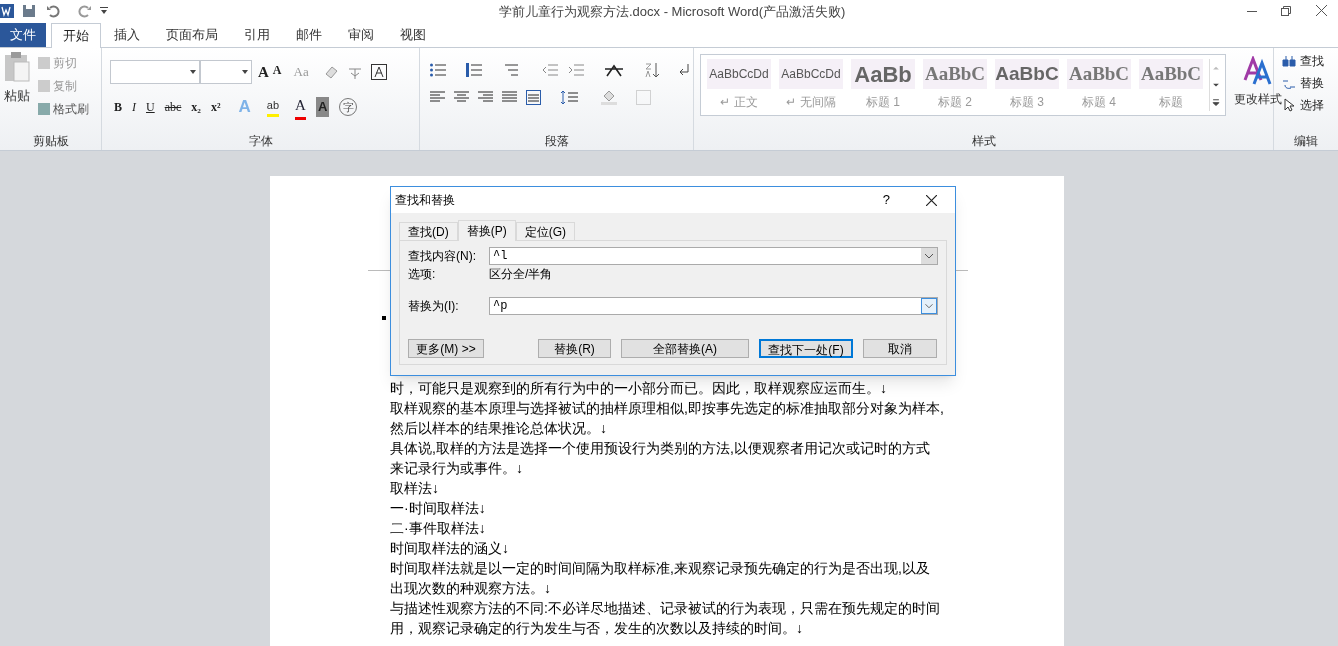  Describe the element at coordinates (413, 35) in the screenshot. I see `ribbon-tab: 视图` at that location.